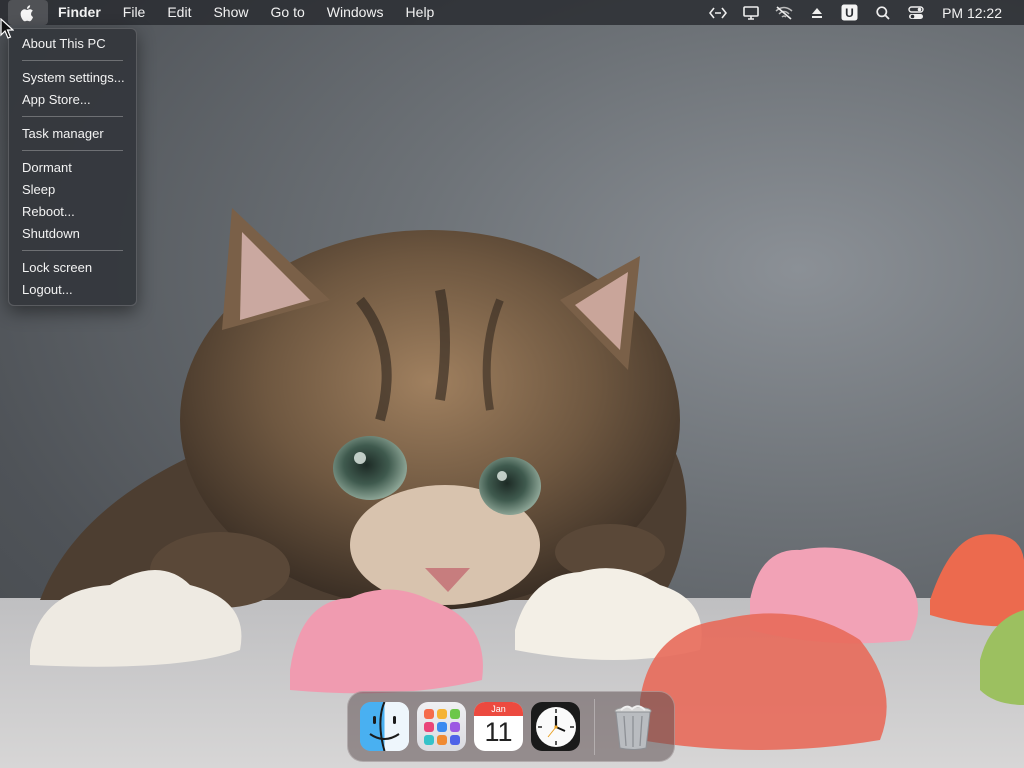 The image size is (1024, 768). What do you see at coordinates (72, 268) in the screenshot?
I see `menu-item-lock-screen: Lock screen` at bounding box center [72, 268].